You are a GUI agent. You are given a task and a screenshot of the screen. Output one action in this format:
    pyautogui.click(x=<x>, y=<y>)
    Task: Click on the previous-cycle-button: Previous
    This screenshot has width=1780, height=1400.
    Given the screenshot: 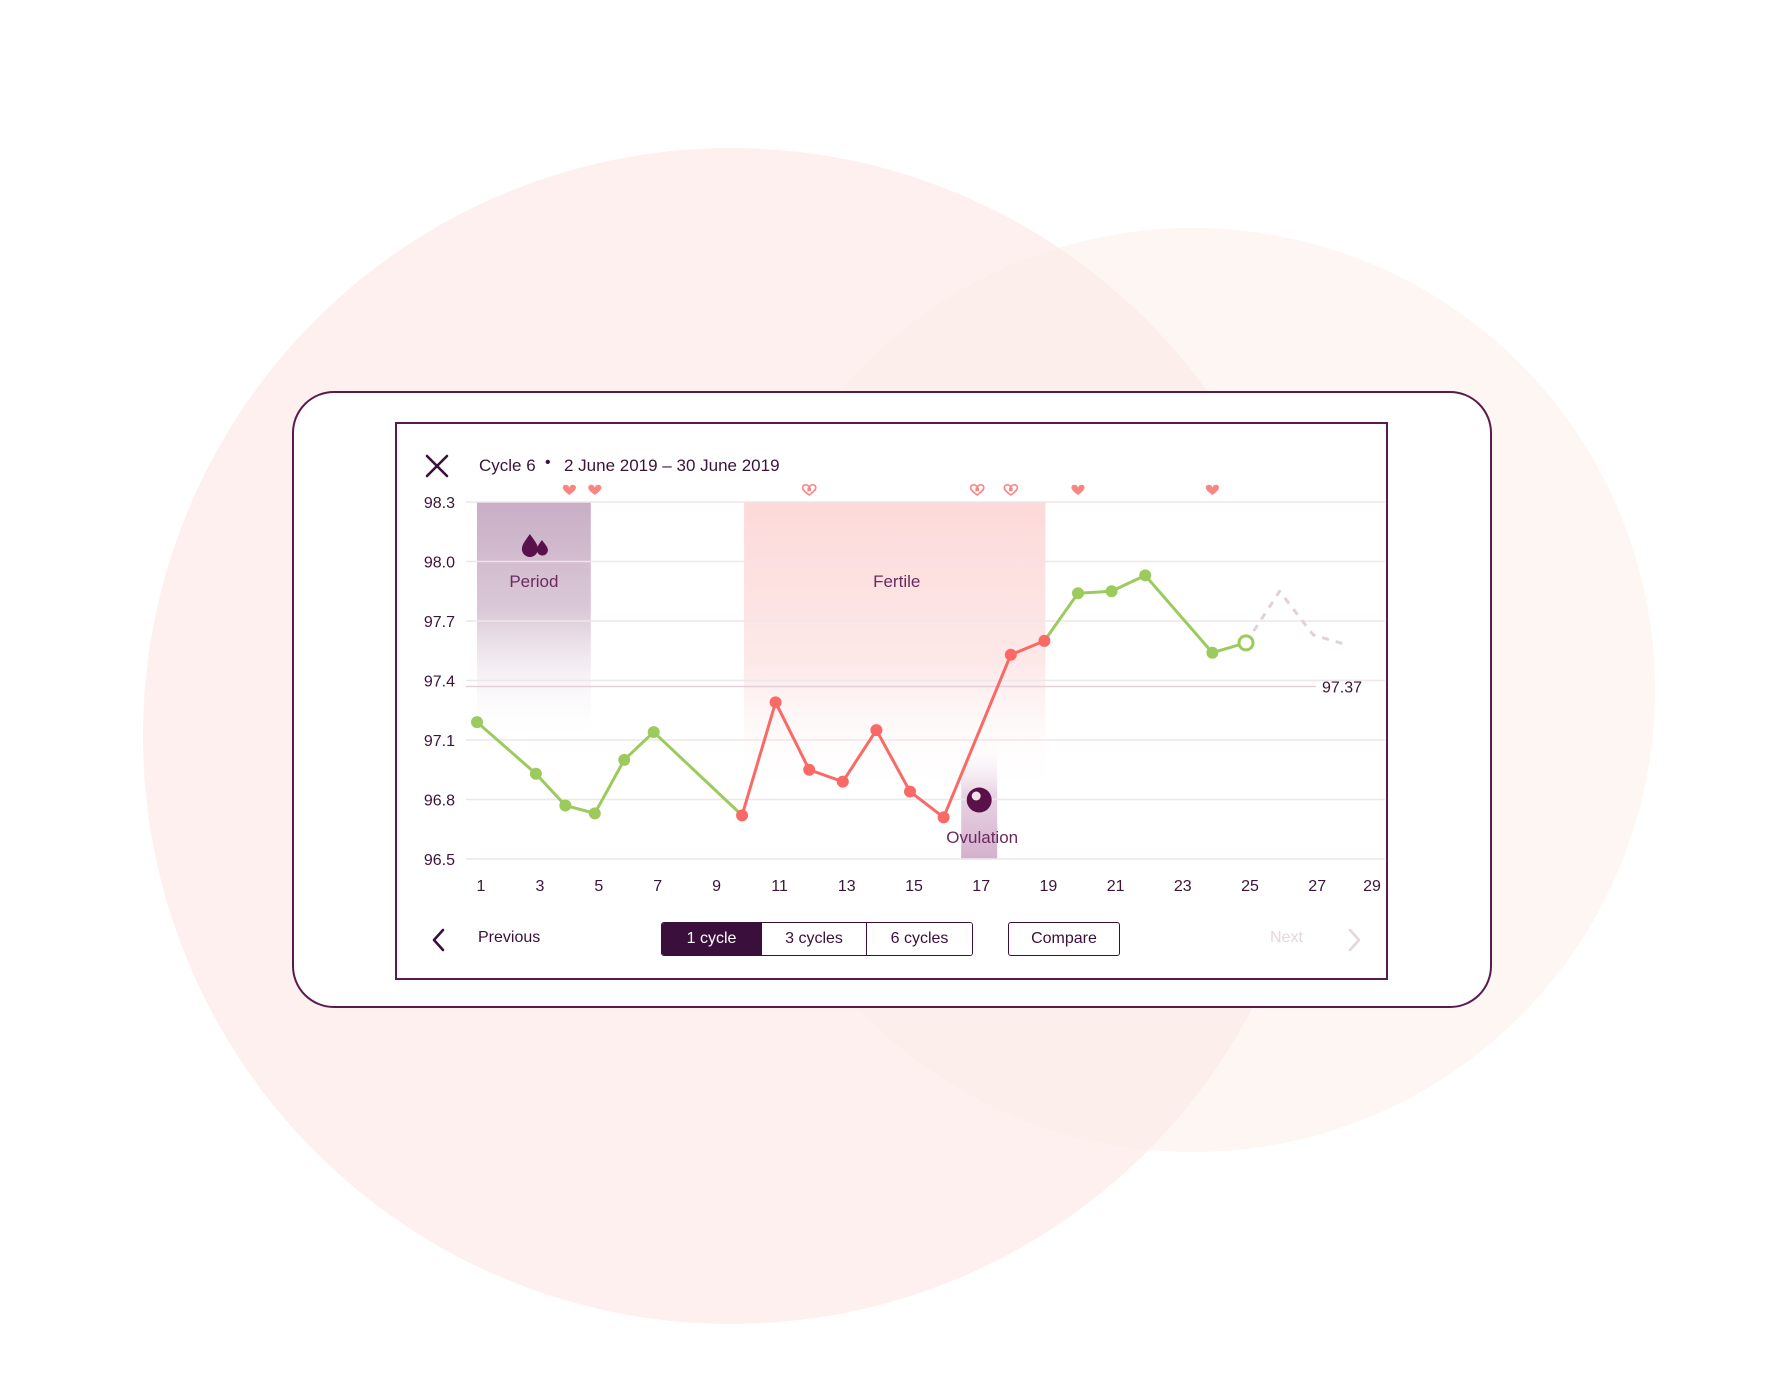 What is the action you would take?
    pyautogui.click(x=495, y=940)
    